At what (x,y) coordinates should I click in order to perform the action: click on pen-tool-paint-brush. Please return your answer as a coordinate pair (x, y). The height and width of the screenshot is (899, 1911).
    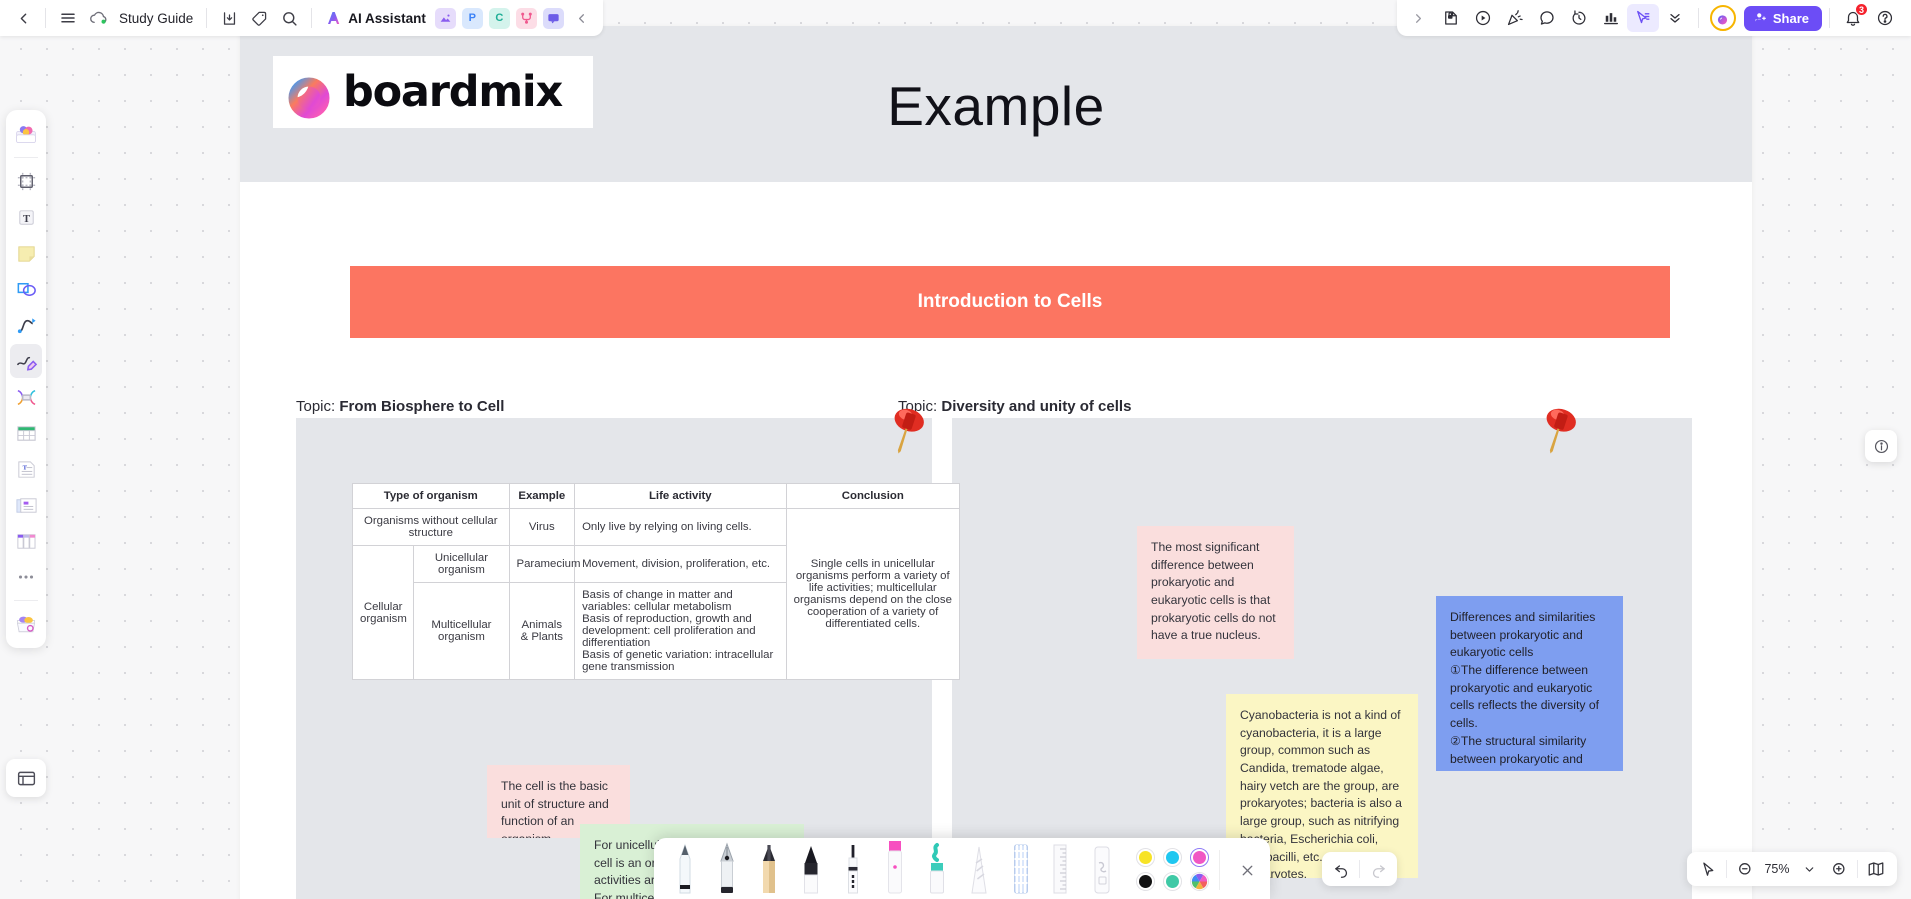
    Looking at the image, I should click on (937, 870).